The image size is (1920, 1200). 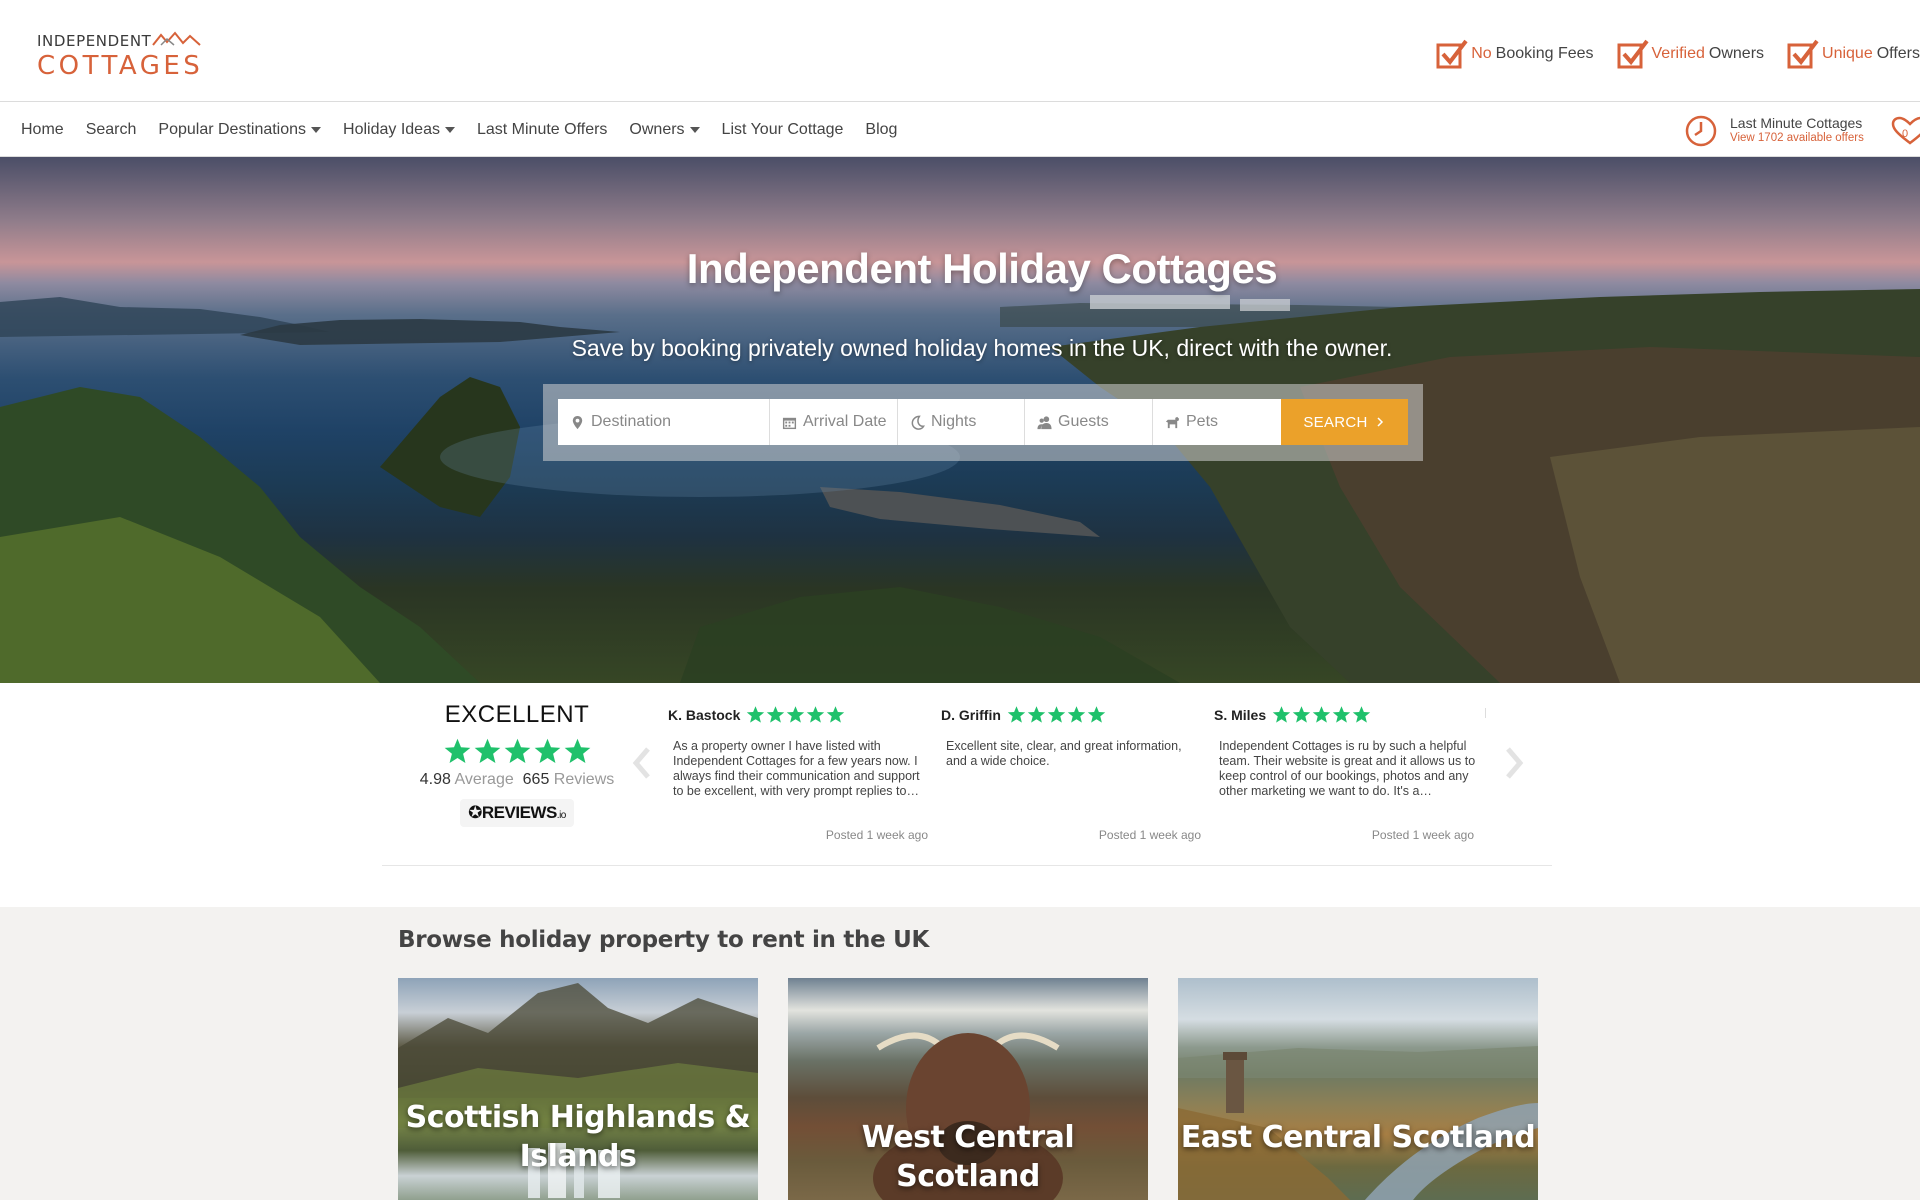 I want to click on nav-item-label: Last Minute Offers, so click(x=542, y=129).